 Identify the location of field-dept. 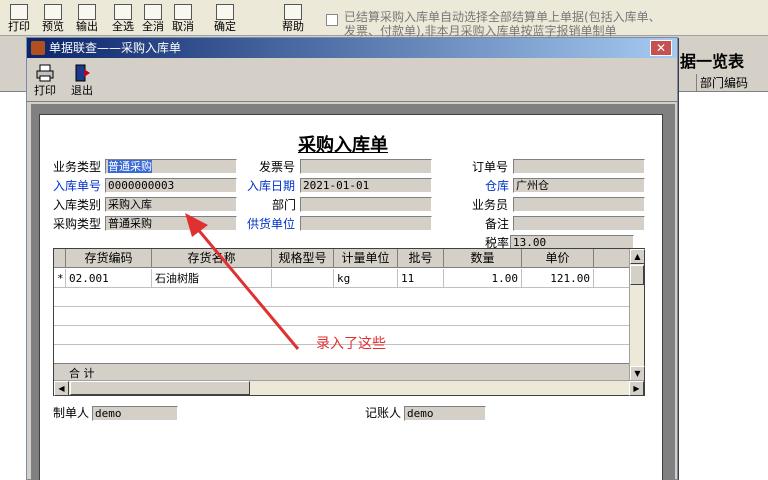
(366, 204).